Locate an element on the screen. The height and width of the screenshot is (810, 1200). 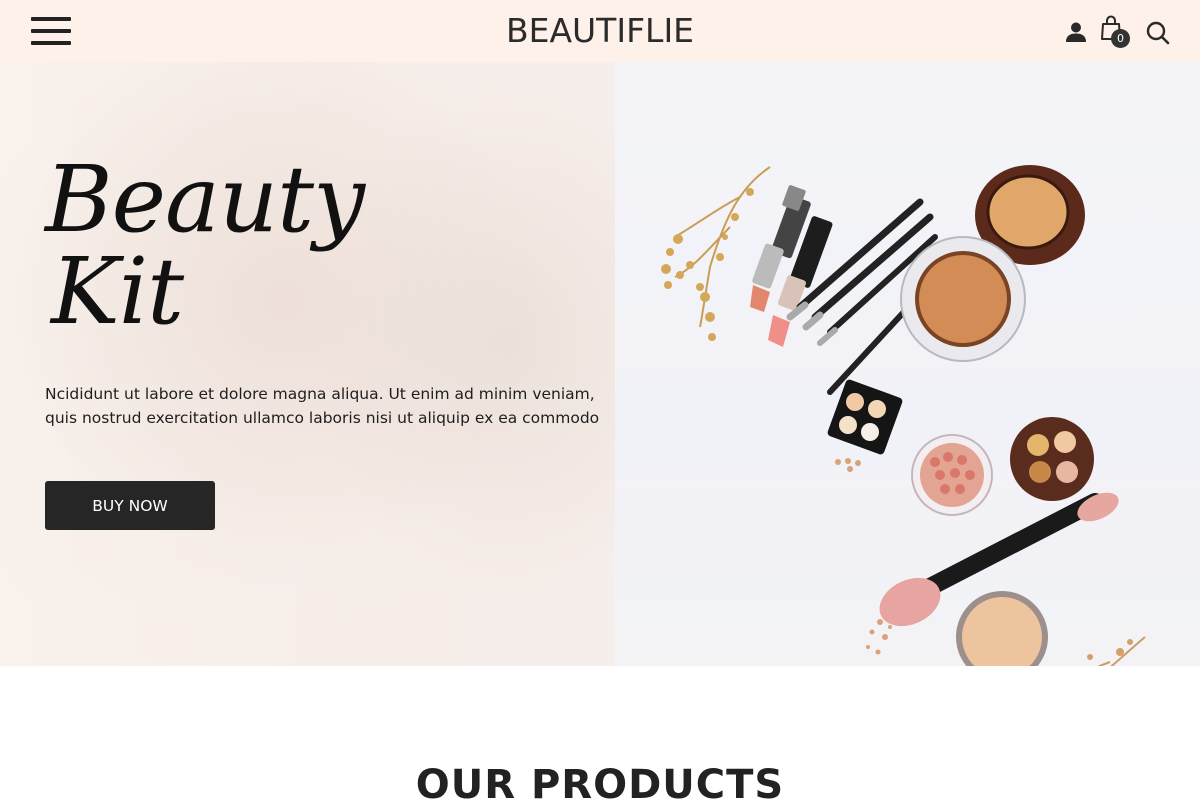
shopping-bag-icon: 0 is located at coordinates (1116, 32).